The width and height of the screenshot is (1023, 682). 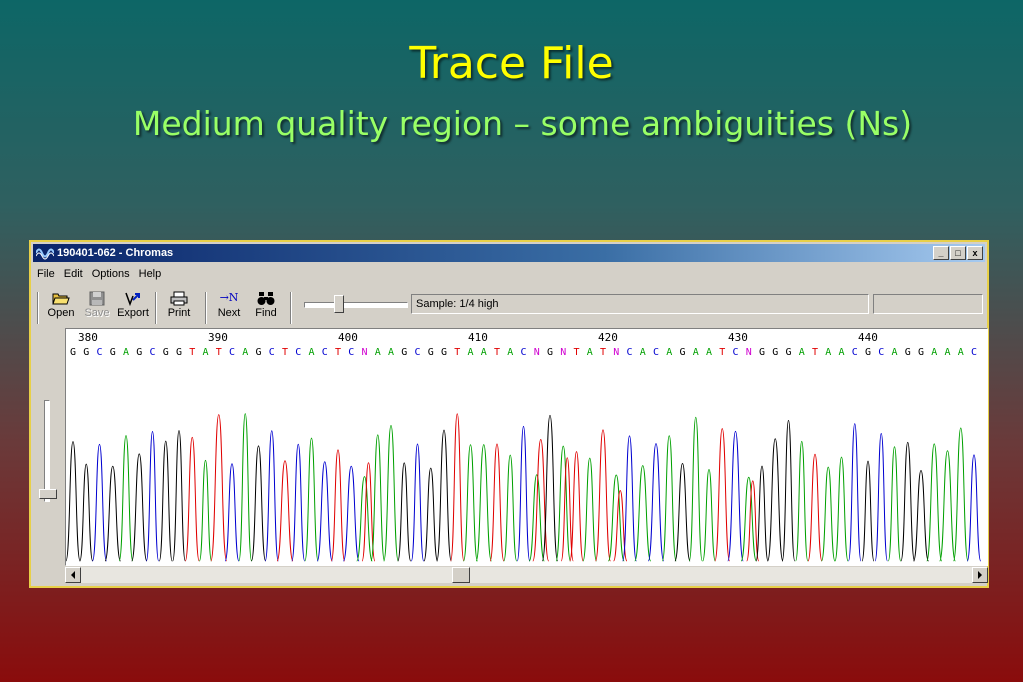 I want to click on chromas-app-icon, so click(x=45, y=254).